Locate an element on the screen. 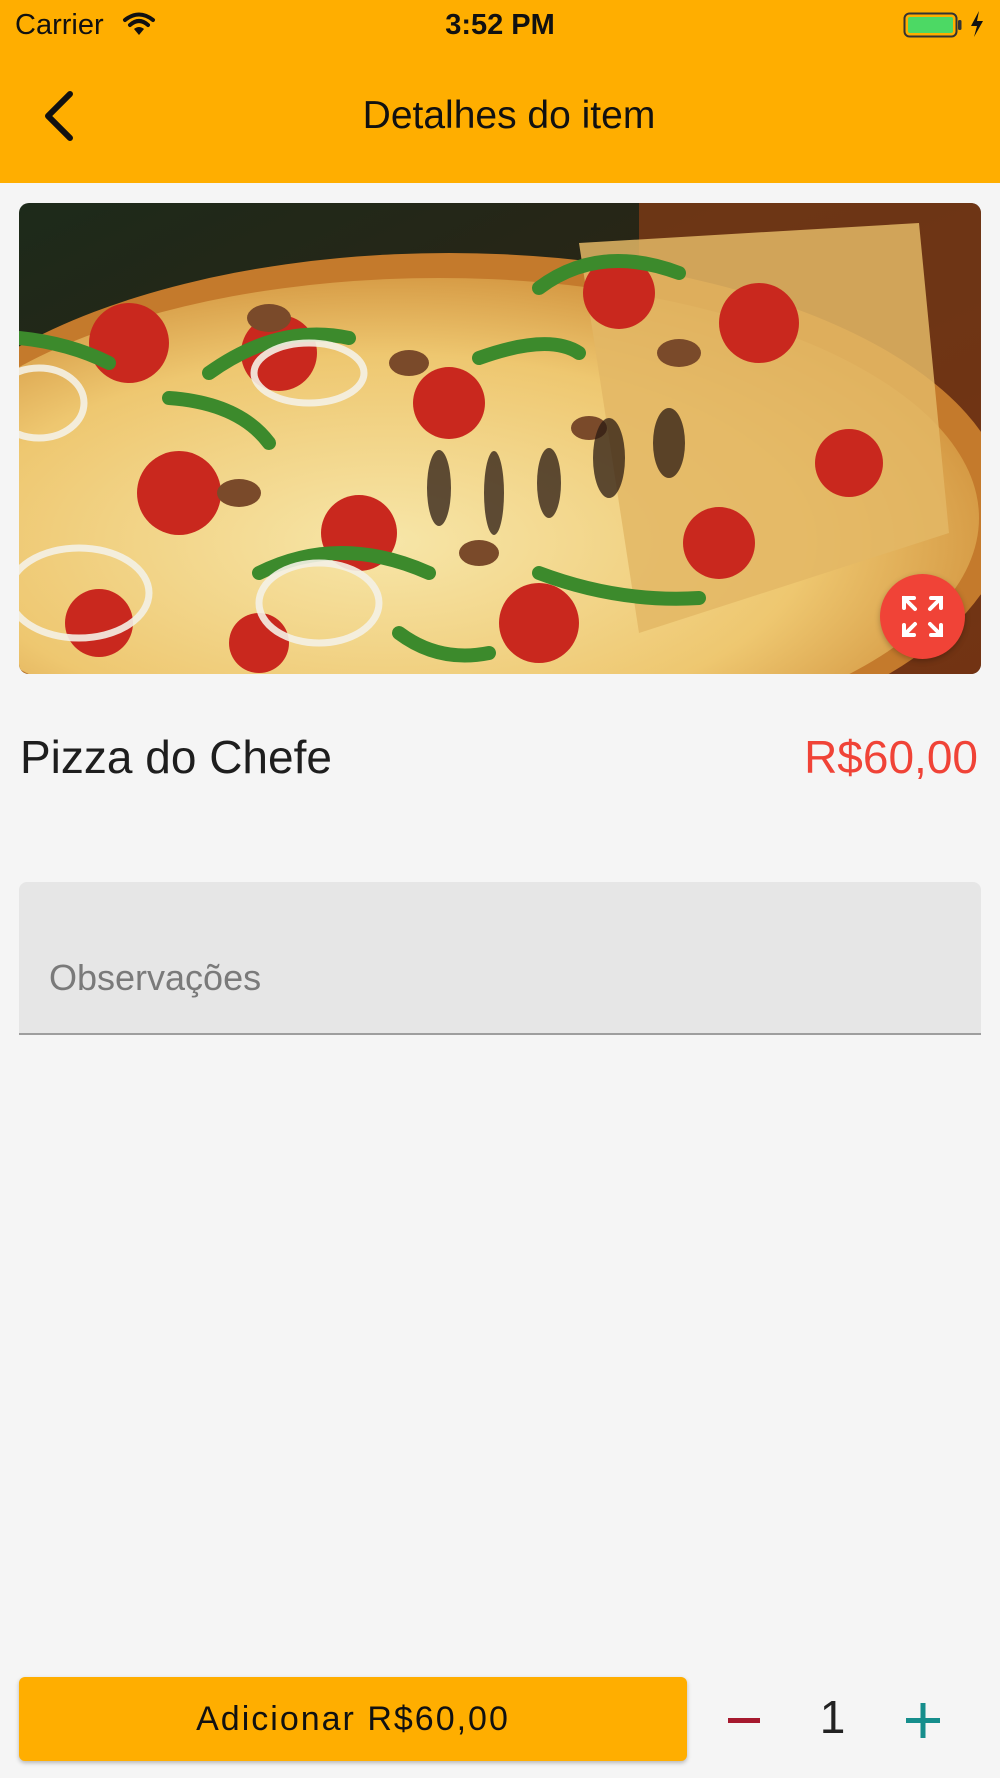 The height and width of the screenshot is (1778, 1000). charging-icon is located at coordinates (977, 26).